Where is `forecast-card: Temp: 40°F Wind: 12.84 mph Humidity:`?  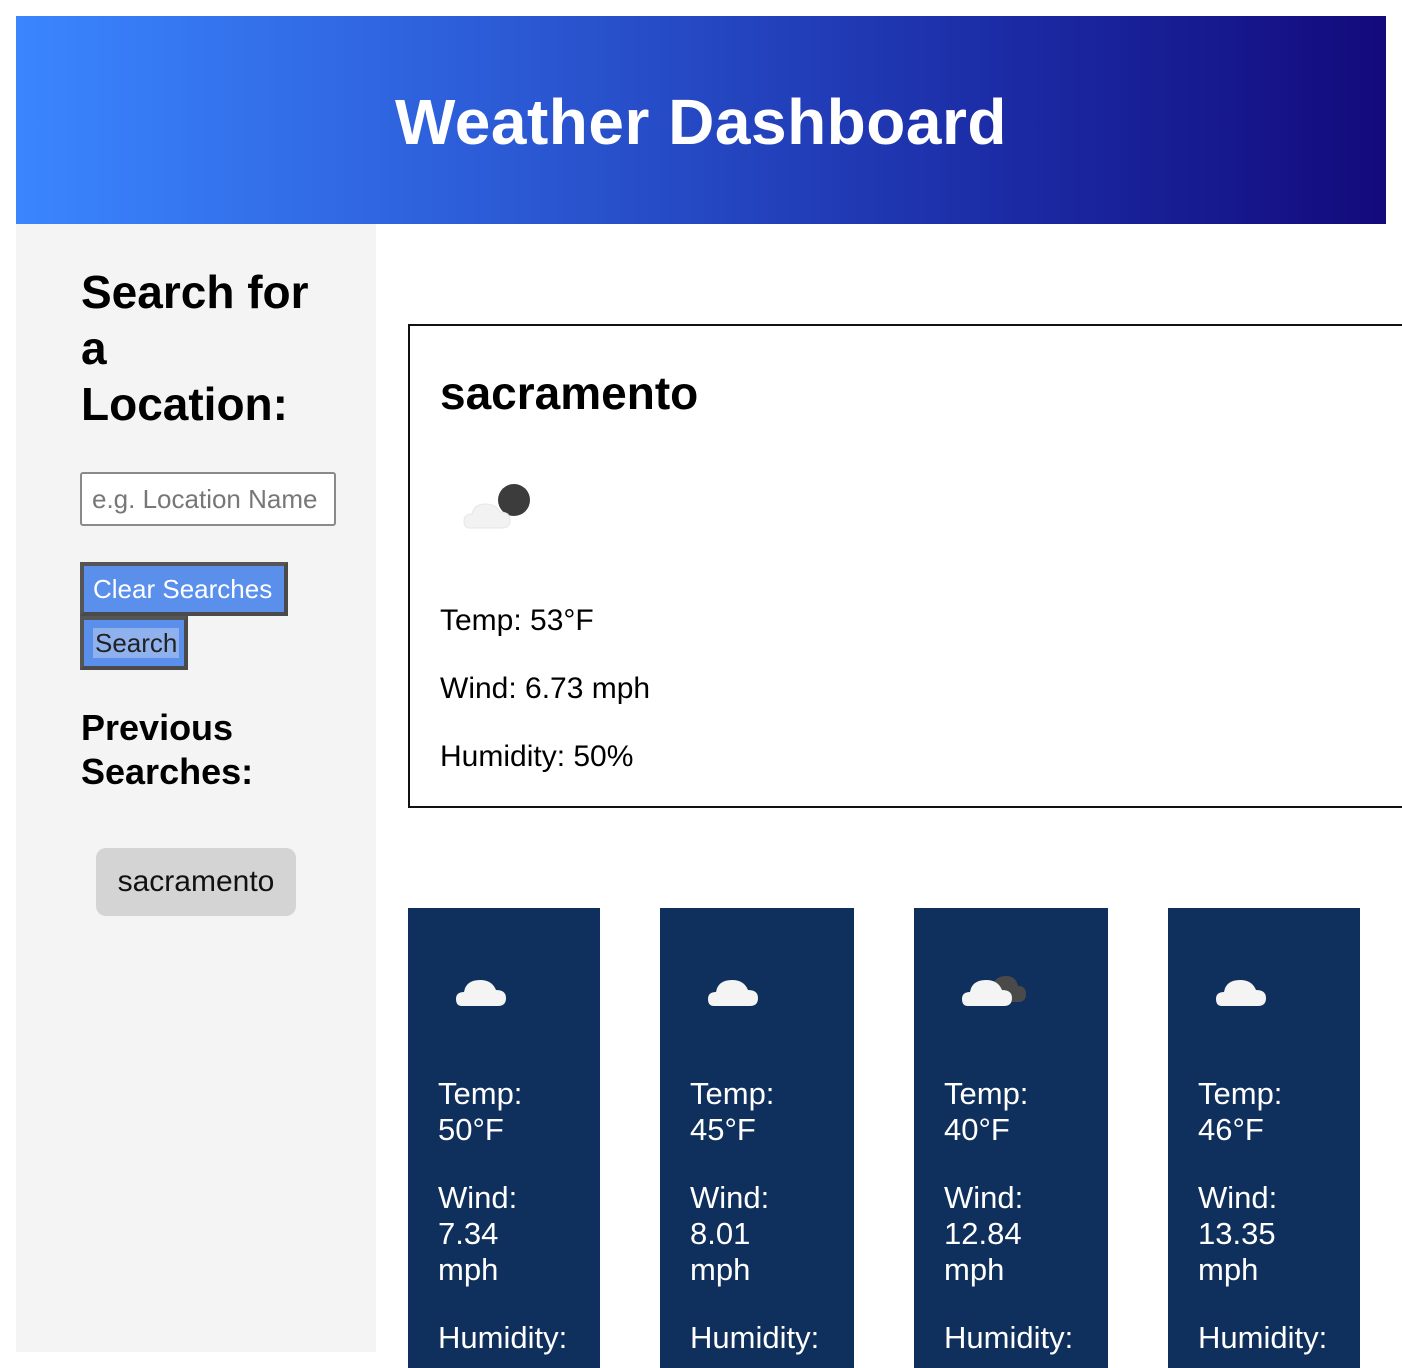
forecast-card: Temp: 40°F Wind: 12.84 mph Humidity: is located at coordinates (1011, 1138).